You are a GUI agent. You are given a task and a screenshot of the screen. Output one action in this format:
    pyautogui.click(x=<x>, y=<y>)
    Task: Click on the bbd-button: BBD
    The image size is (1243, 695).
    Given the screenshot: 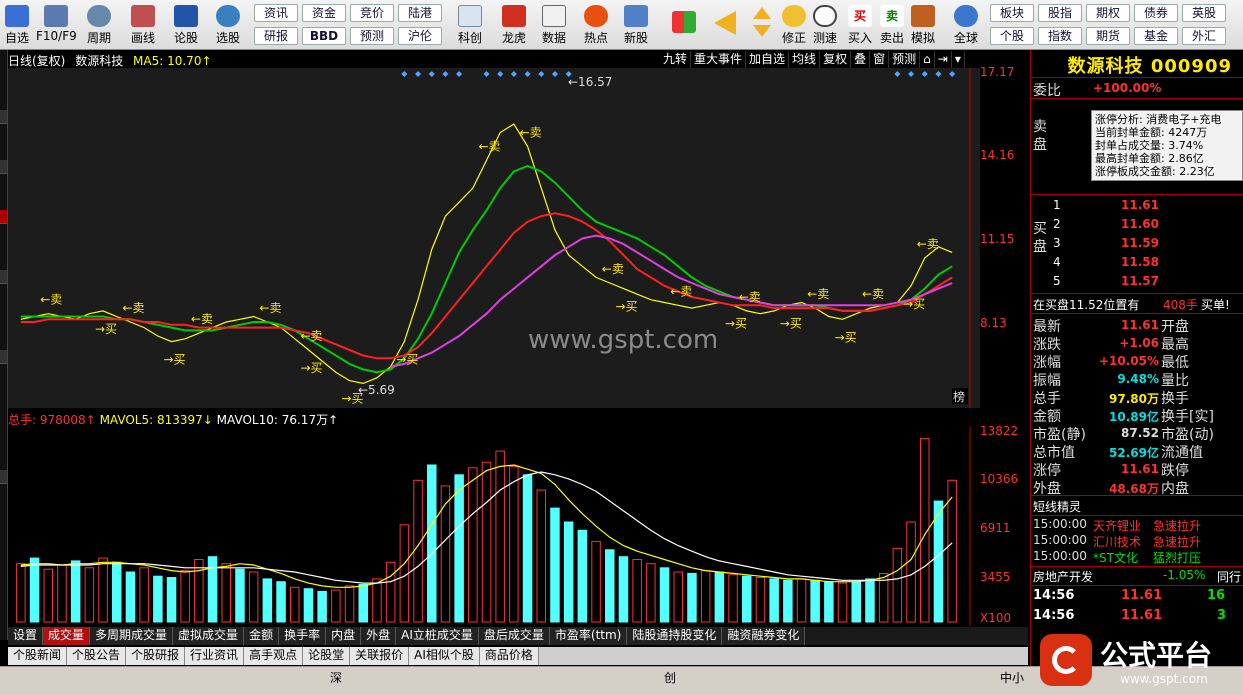 What is the action you would take?
    pyautogui.click(x=324, y=36)
    